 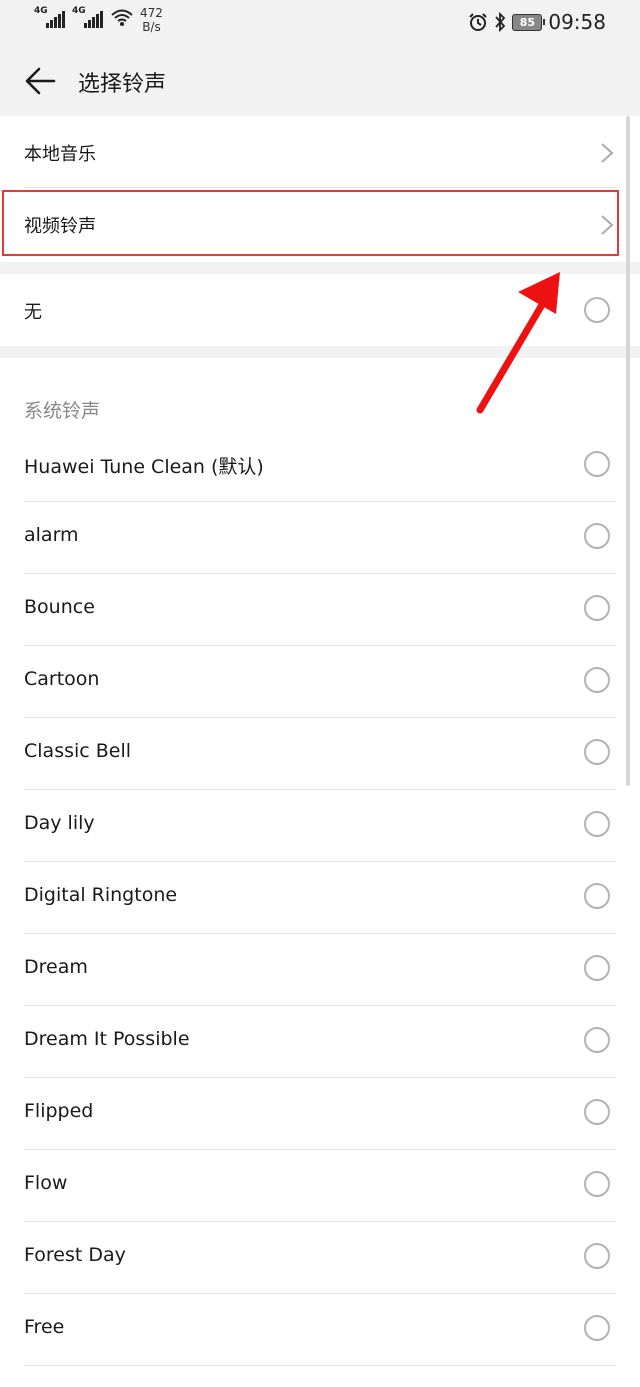 I want to click on list-item: Dream It Possible, so click(x=320, y=1042).